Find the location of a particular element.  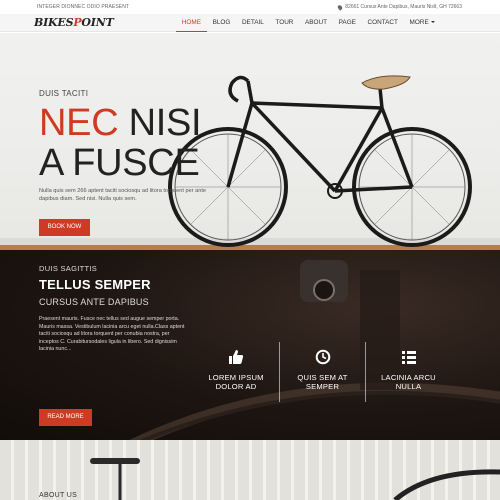

bicycle-wall-image is located at coordinates (295, 479).